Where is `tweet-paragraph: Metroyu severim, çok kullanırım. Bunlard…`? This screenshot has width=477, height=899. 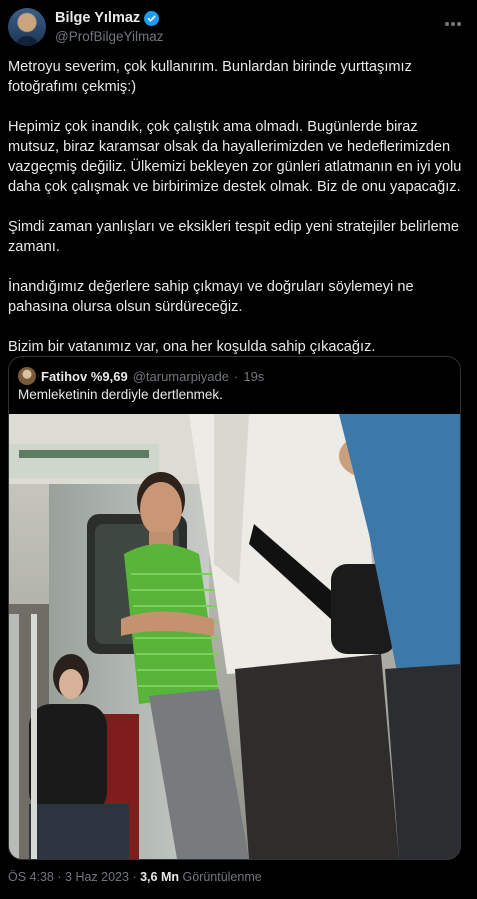
tweet-paragraph: Metroyu severim, çok kullanırım. Bunlard… is located at coordinates (210, 77).